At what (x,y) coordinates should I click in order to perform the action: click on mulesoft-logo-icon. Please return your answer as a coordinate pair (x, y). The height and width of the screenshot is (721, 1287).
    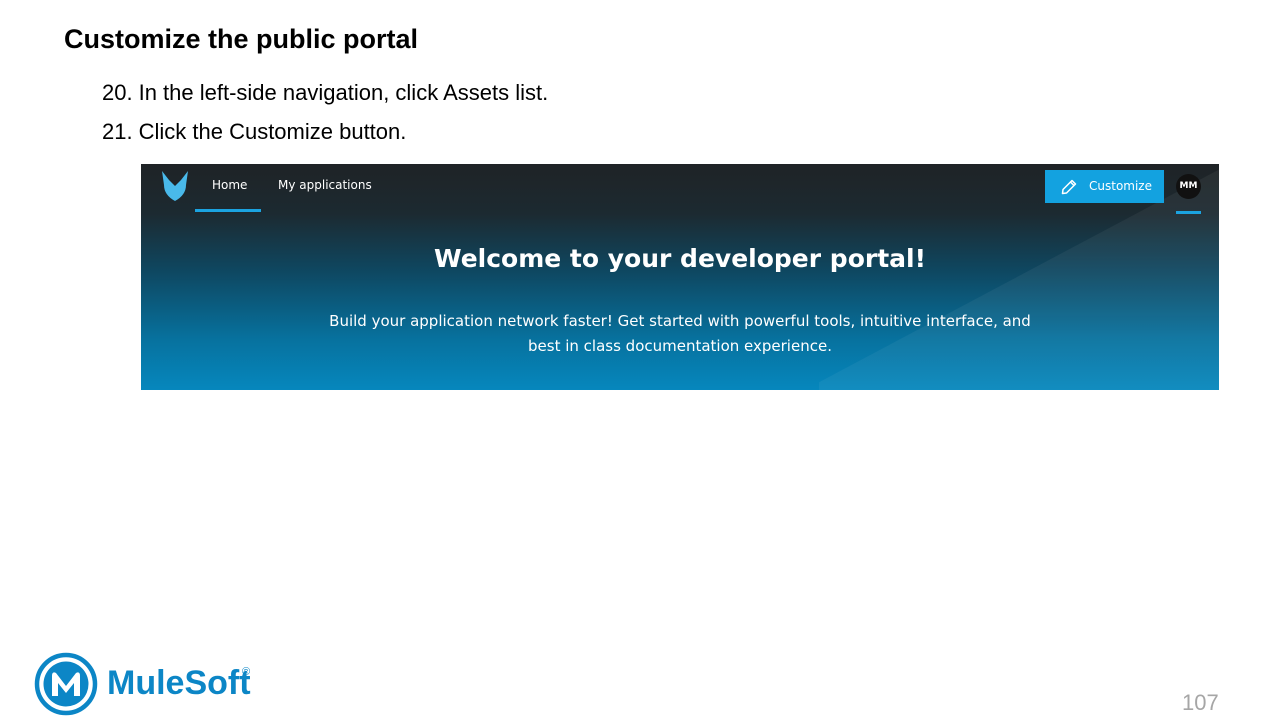
    Looking at the image, I should click on (66, 684).